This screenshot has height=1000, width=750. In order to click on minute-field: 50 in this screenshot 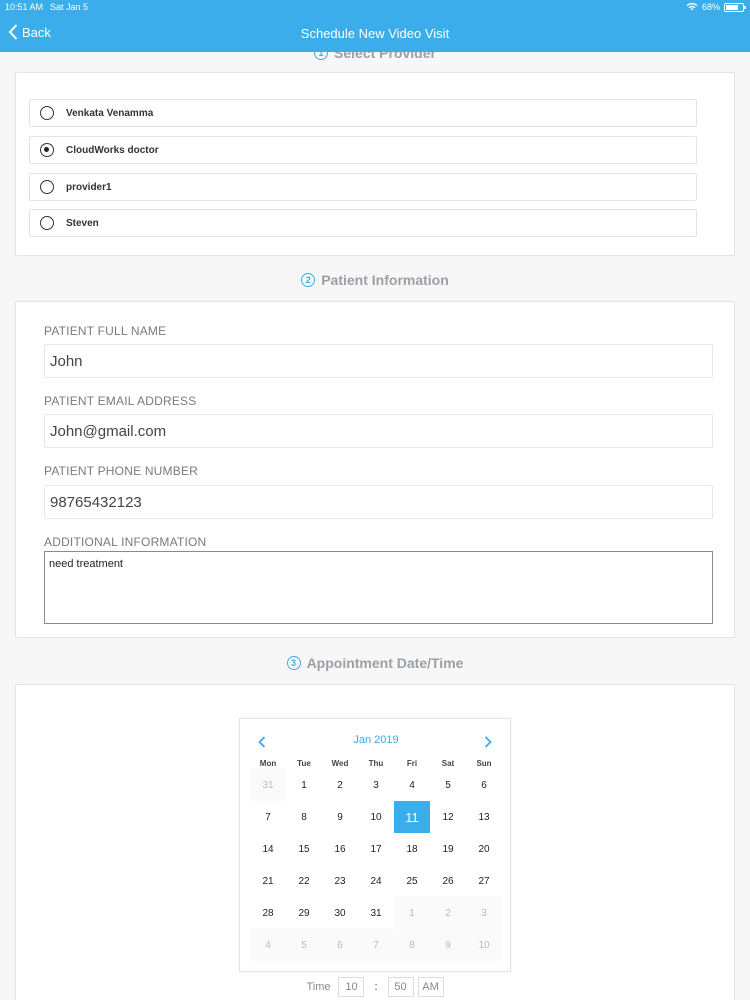, I will do `click(400, 987)`.